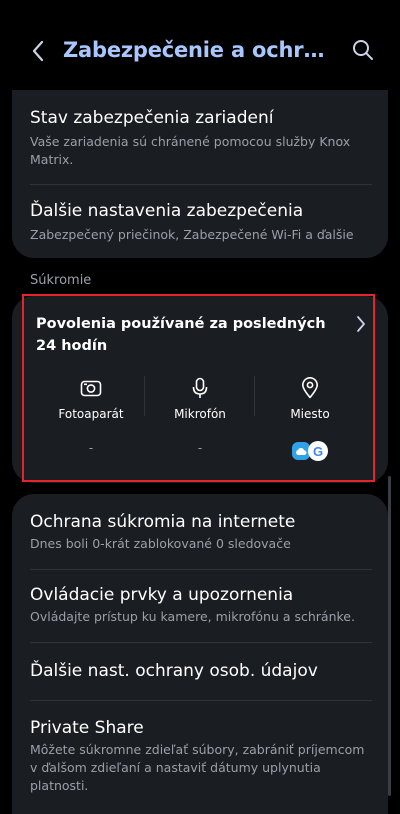 This screenshot has width=400, height=814. I want to click on permission-label: Fotoaparát, so click(91, 414).